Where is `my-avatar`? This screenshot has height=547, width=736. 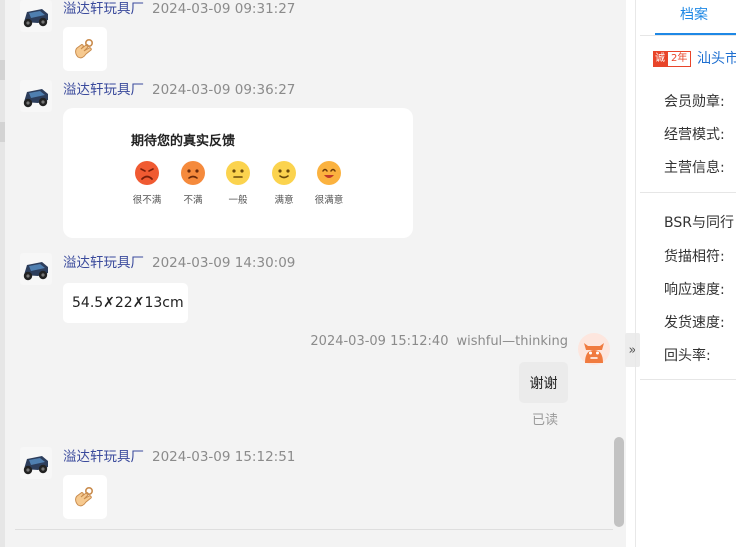 my-avatar is located at coordinates (594, 349).